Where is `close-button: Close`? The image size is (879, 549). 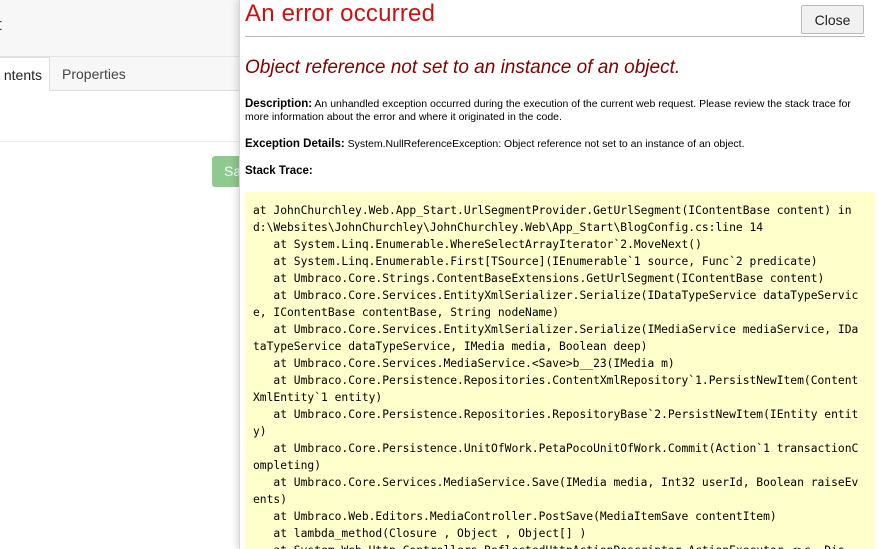 close-button: Close is located at coordinates (832, 19).